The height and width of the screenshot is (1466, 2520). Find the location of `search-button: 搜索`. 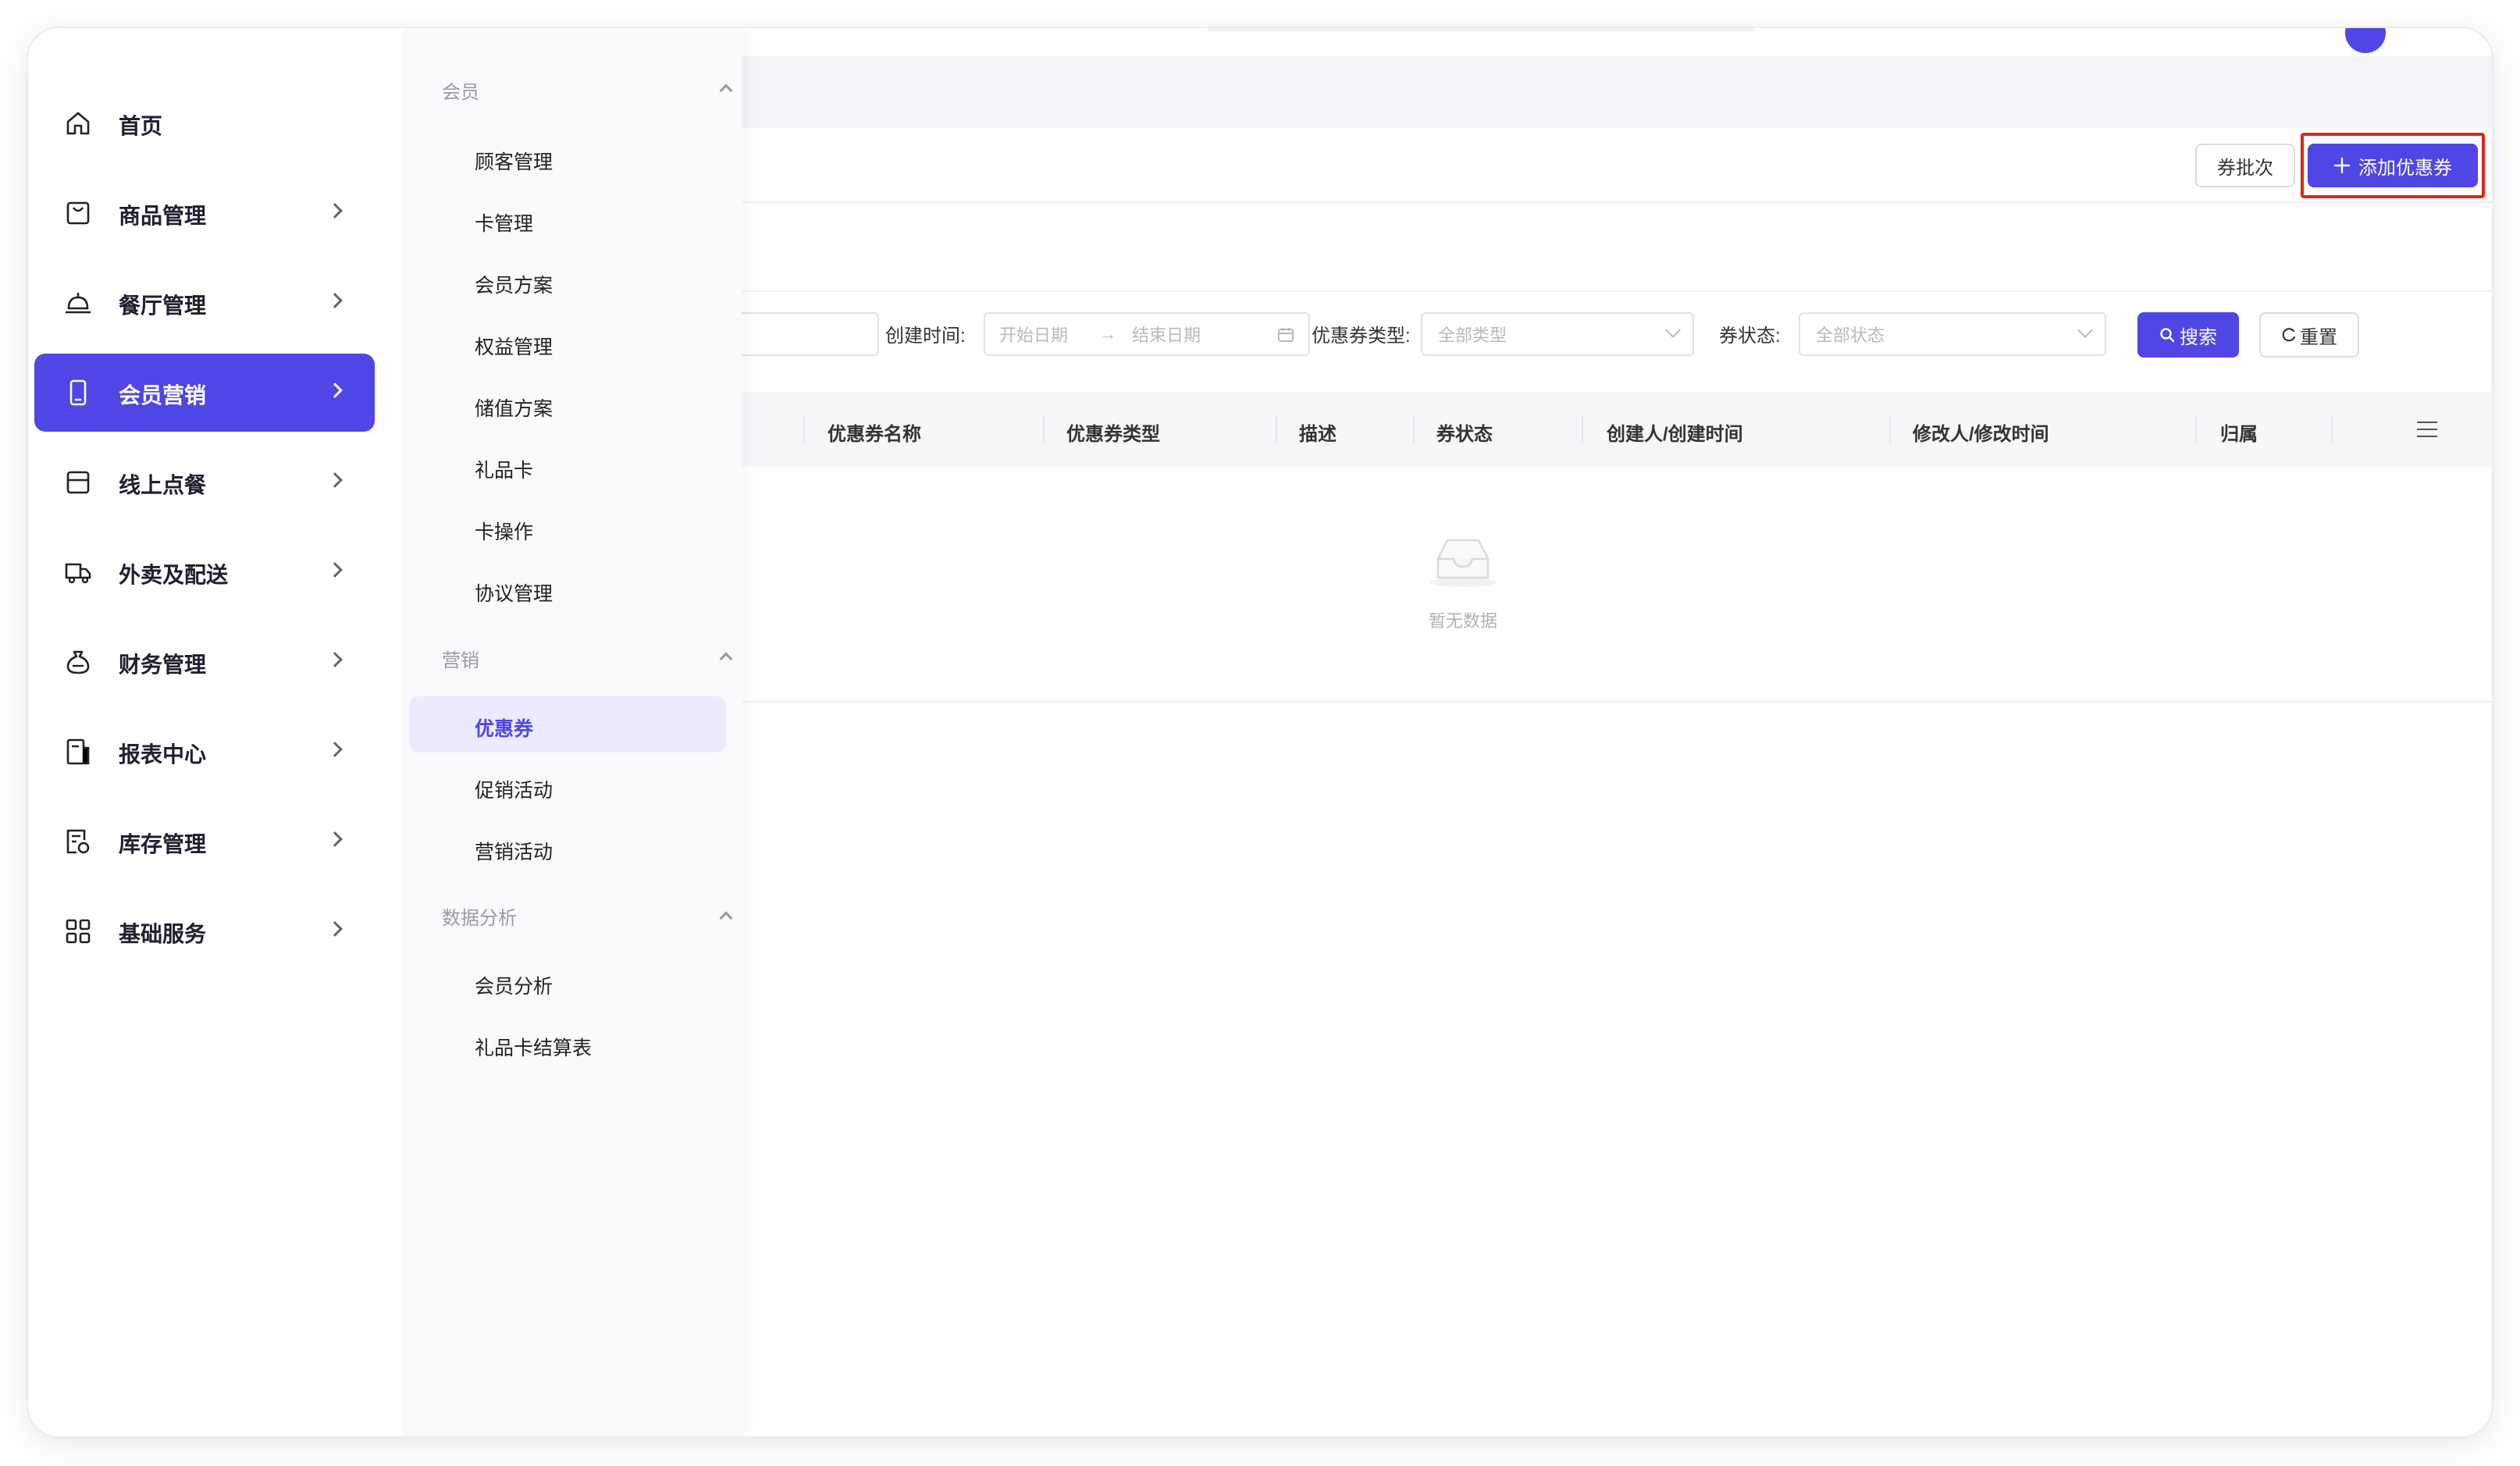

search-button: 搜索 is located at coordinates (2188, 335).